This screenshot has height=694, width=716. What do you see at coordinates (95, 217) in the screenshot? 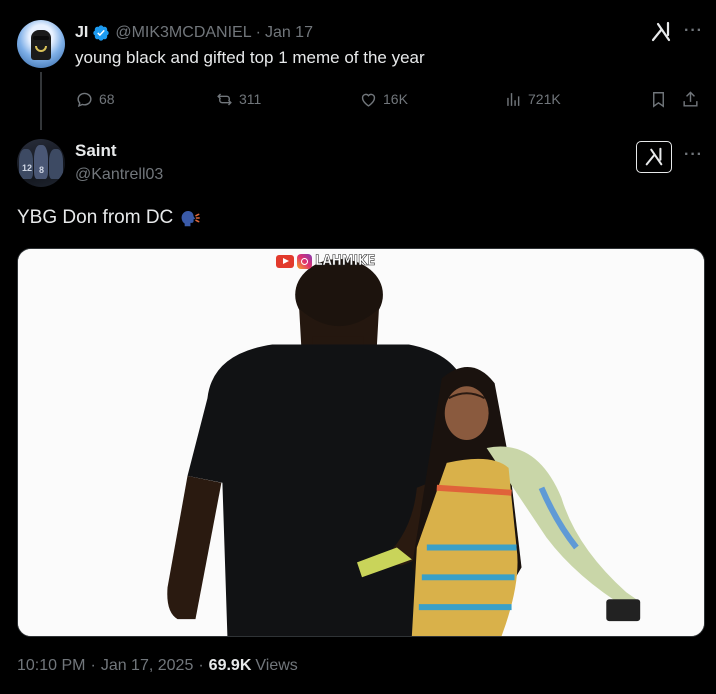
I see `post-text-content: YBG Don from DC` at bounding box center [95, 217].